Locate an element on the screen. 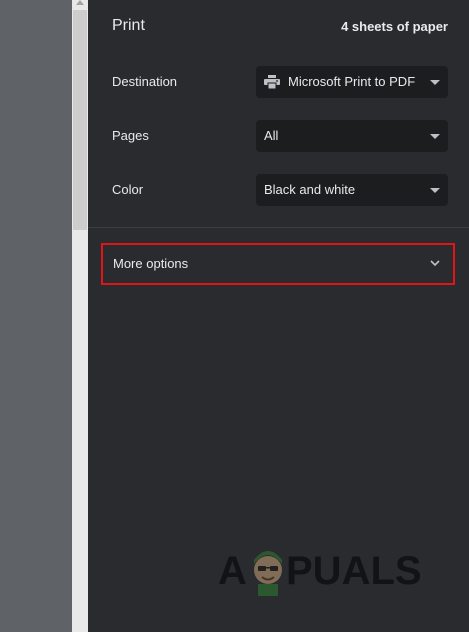 The height and width of the screenshot is (632, 469). sheet-count: 4 sheets of paper is located at coordinates (394, 26).